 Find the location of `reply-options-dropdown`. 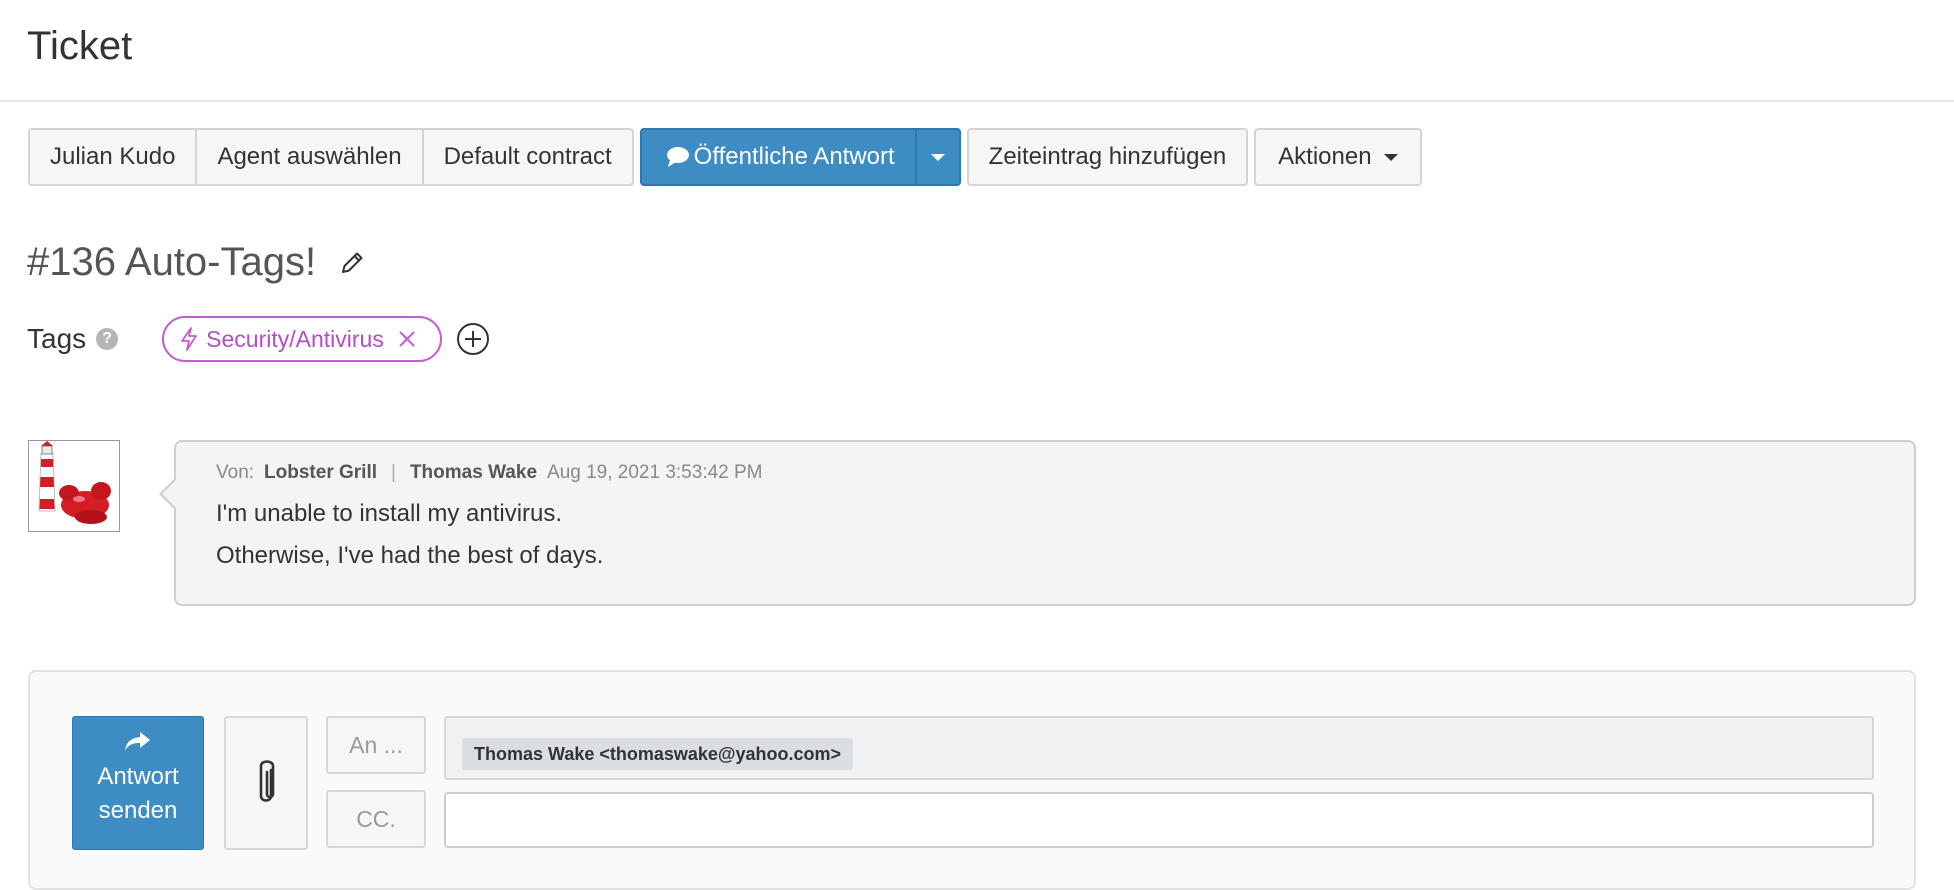

reply-options-dropdown is located at coordinates (937, 157).